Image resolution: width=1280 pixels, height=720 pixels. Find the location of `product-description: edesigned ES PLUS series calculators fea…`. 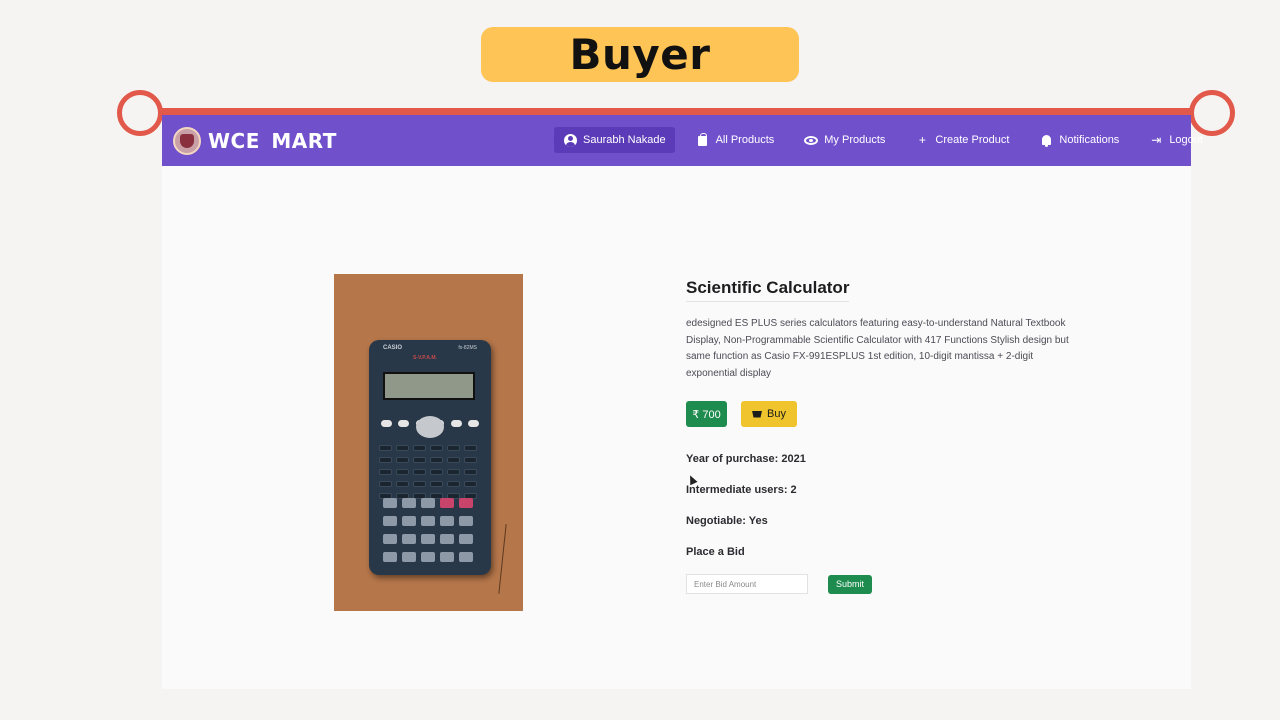

product-description: edesigned ES PLUS series calculators fea… is located at coordinates (877, 348).